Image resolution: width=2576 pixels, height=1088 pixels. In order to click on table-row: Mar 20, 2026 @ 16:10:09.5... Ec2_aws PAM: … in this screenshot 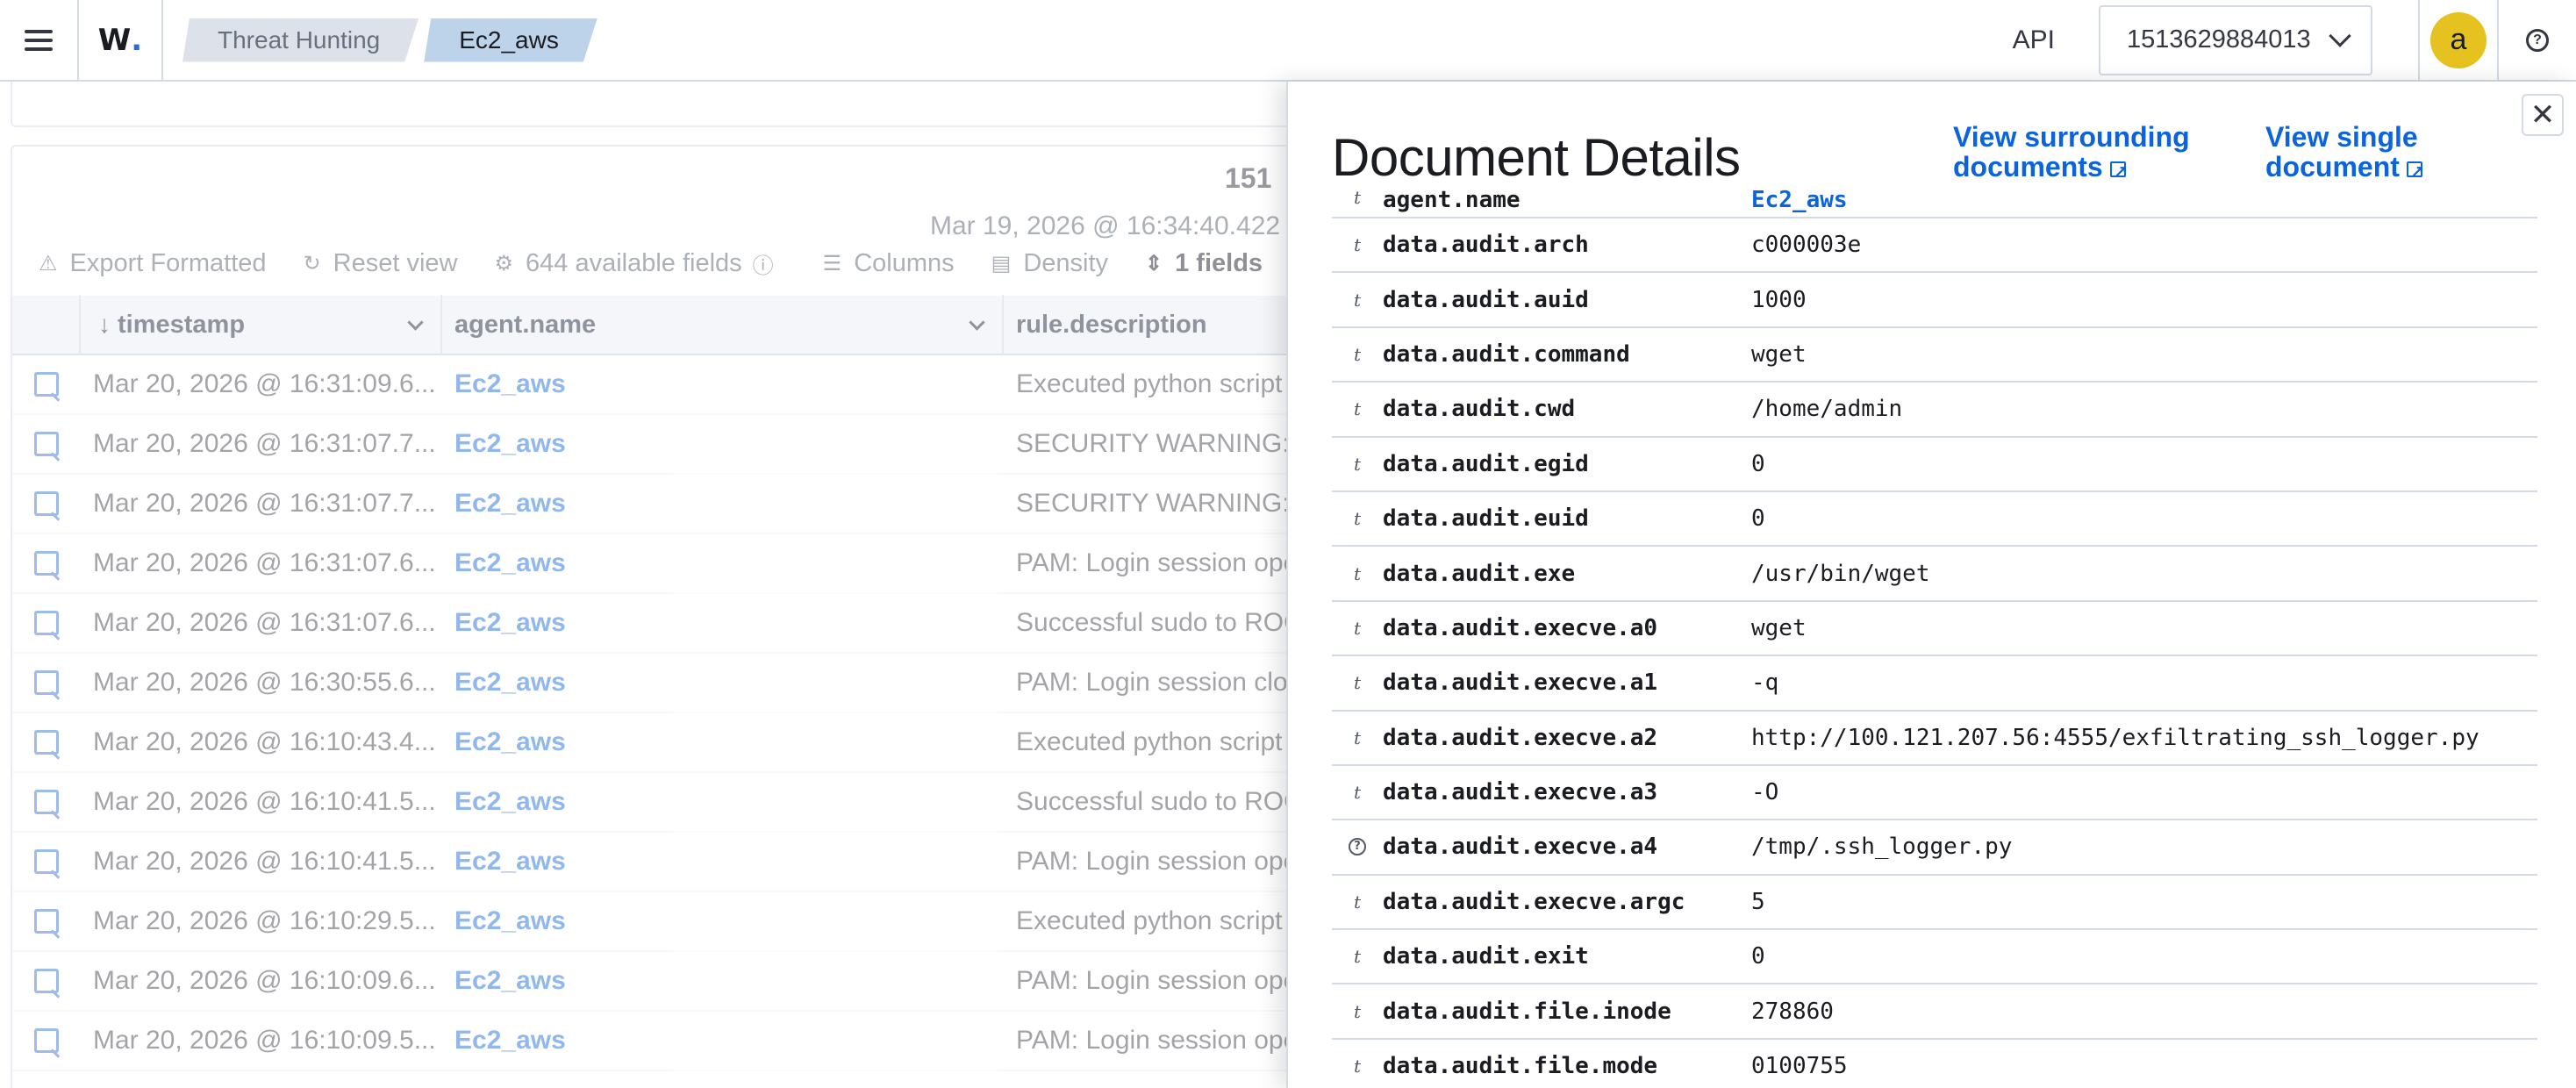, I will do `click(677, 1041)`.